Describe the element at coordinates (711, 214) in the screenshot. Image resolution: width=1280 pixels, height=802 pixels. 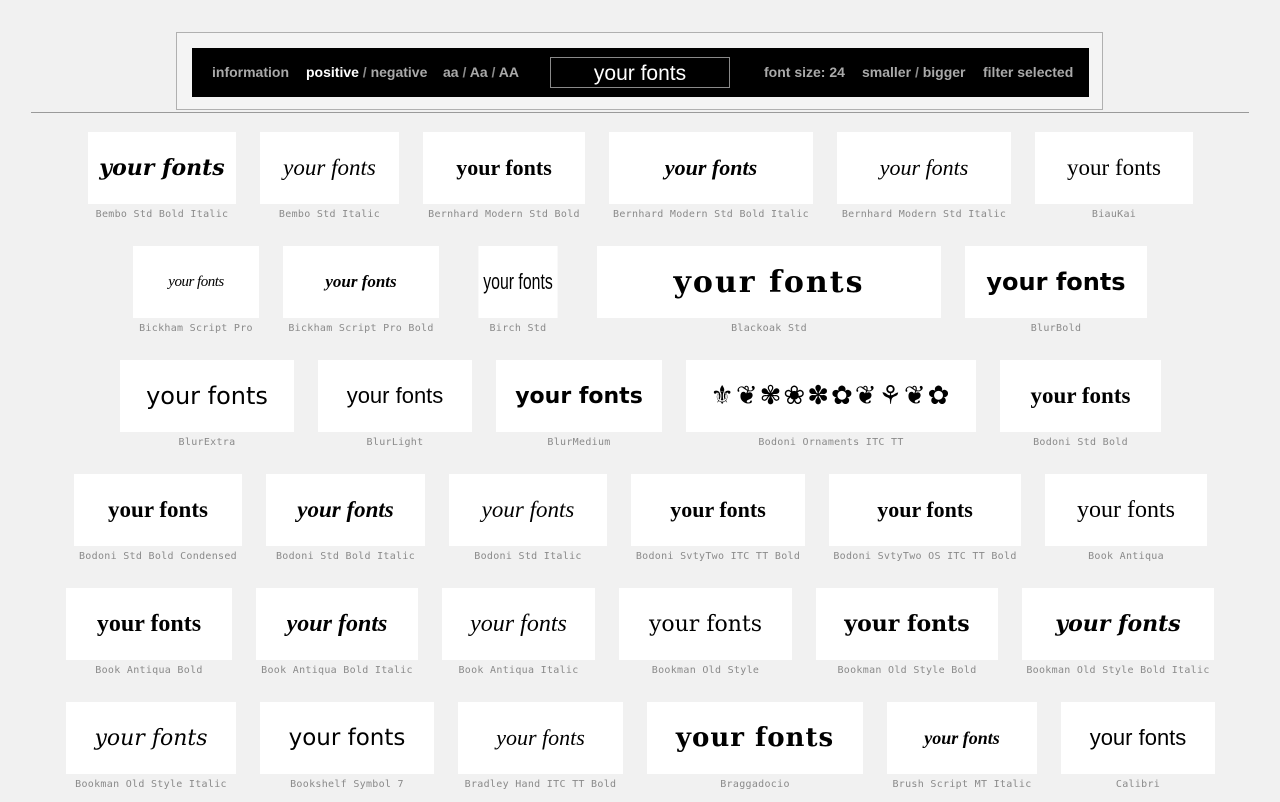
I see `font-name: Bernhard Modern Std Bold Italic` at that location.